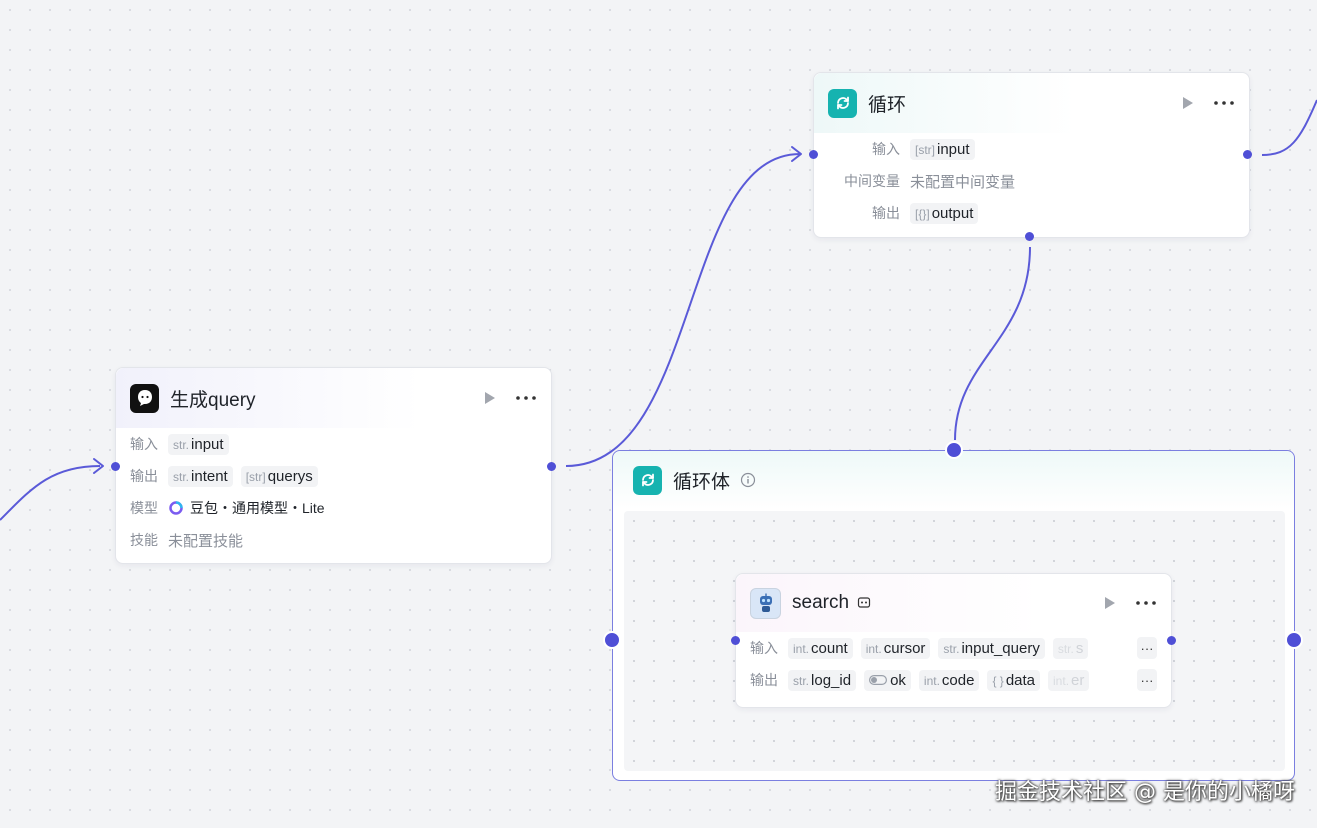 This screenshot has width=1317, height=828. I want to click on query-node-title: 生成query, so click(213, 400).